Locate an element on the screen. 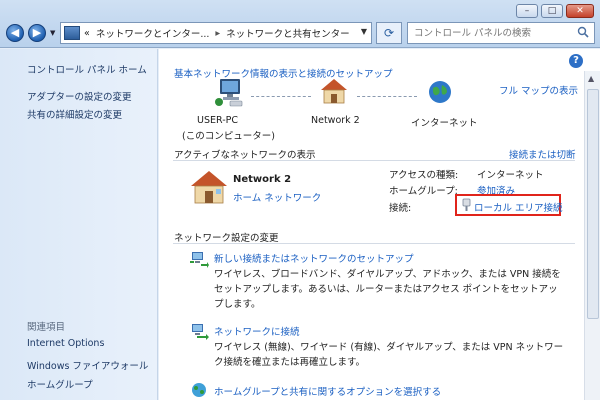 This screenshot has height=400, width=600. connect-to-network-link: ネットワークに接続 is located at coordinates (257, 331).